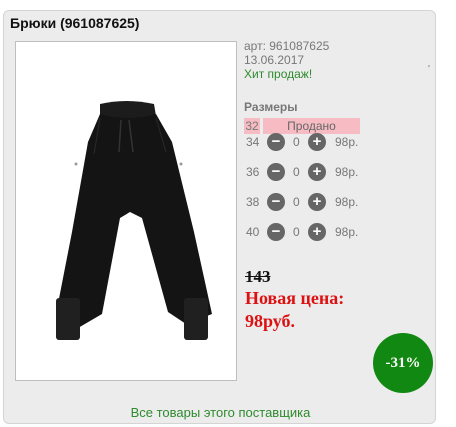 The image size is (456, 427). Describe the element at coordinates (295, 298) in the screenshot. I see `new-price-label: Новая цена:` at that location.